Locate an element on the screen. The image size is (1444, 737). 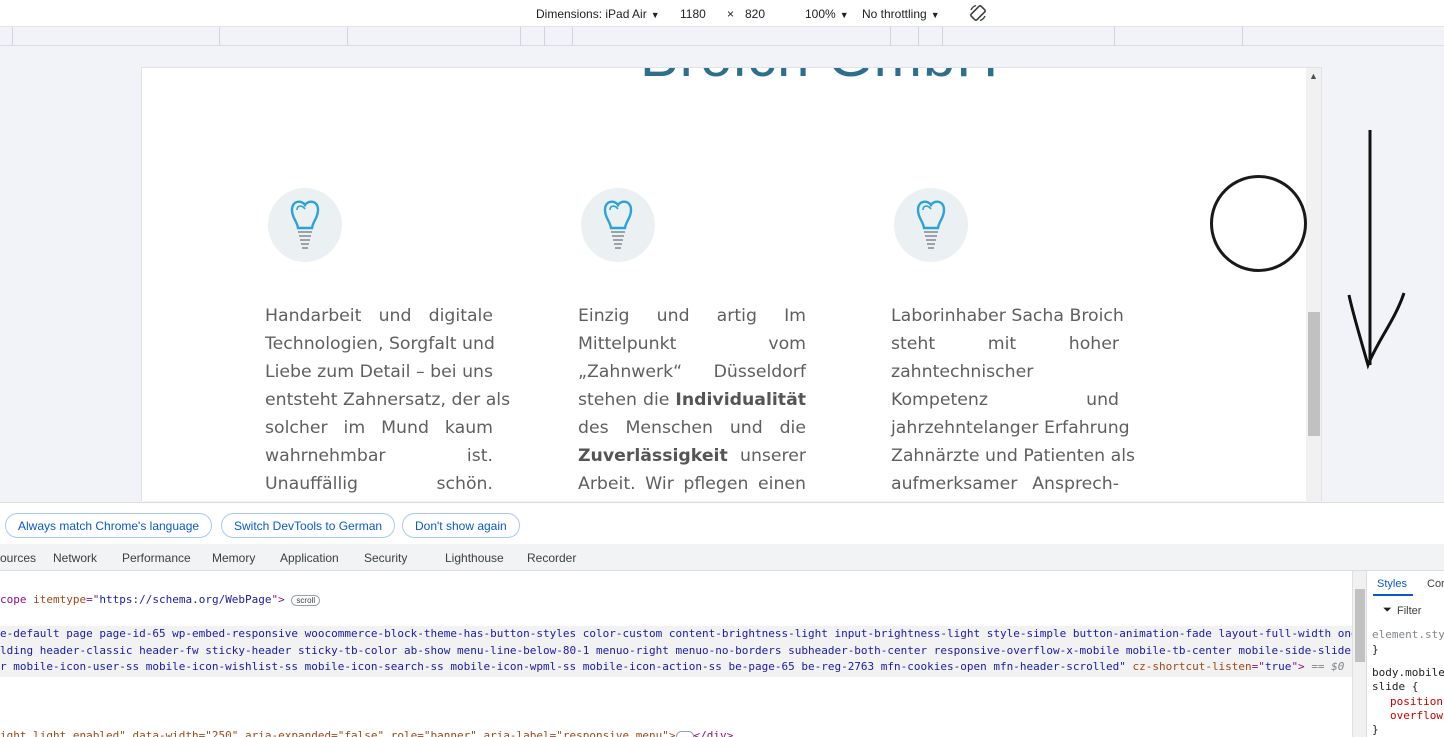
scroll-badge: scroll is located at coordinates (306, 600).